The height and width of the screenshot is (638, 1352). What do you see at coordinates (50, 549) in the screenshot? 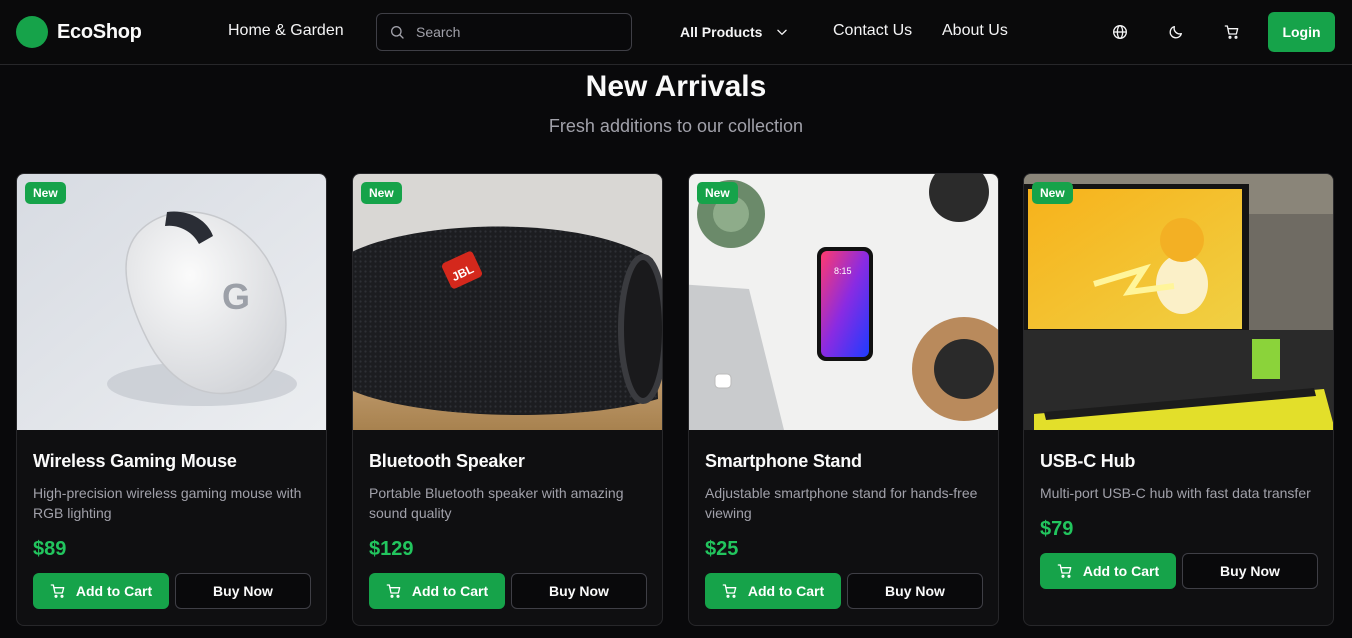
I see `product-price: $89` at bounding box center [50, 549].